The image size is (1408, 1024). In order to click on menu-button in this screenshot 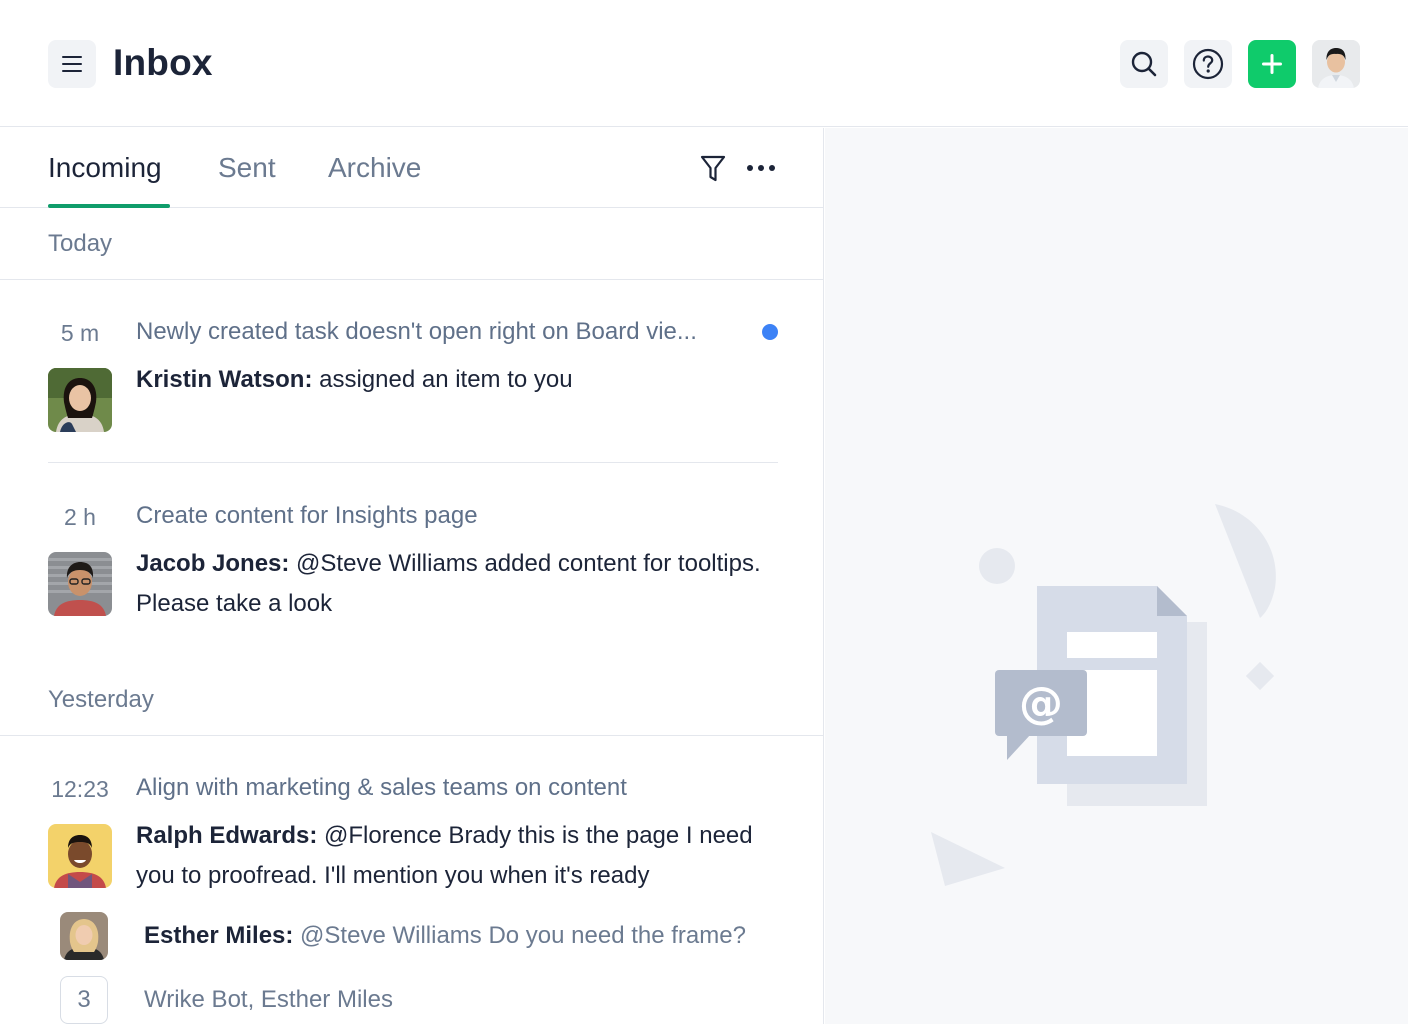, I will do `click(72, 64)`.